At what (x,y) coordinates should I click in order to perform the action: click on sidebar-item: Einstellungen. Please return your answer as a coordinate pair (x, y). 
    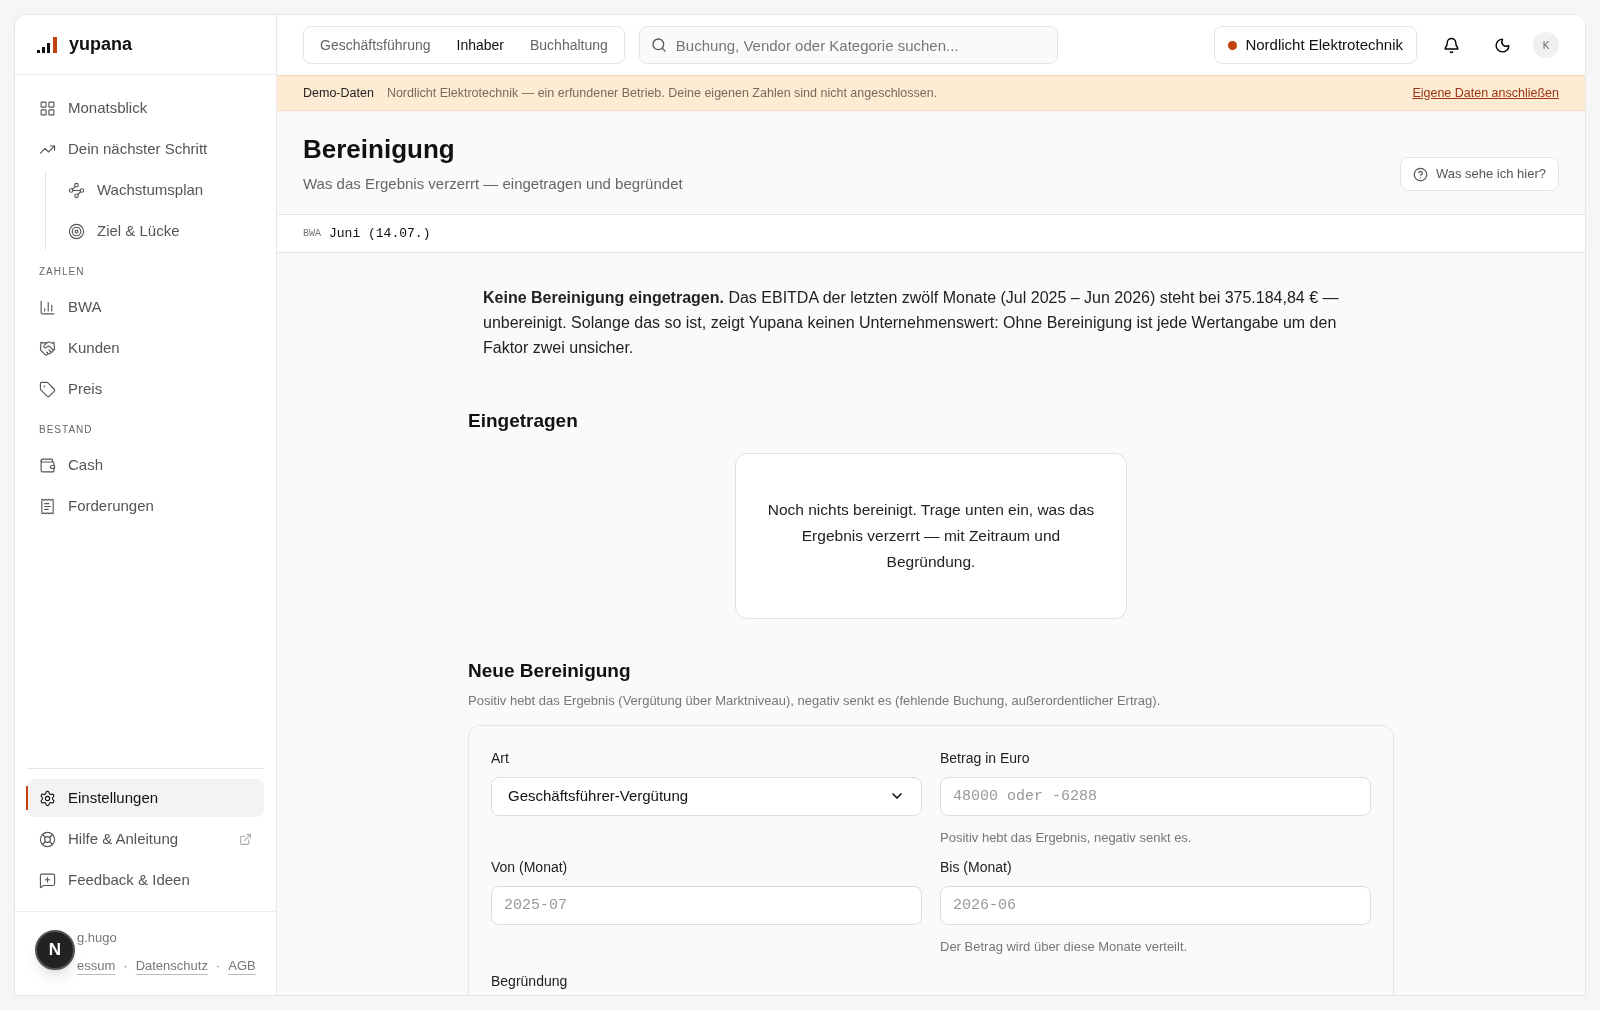
    Looking at the image, I should click on (145, 798).